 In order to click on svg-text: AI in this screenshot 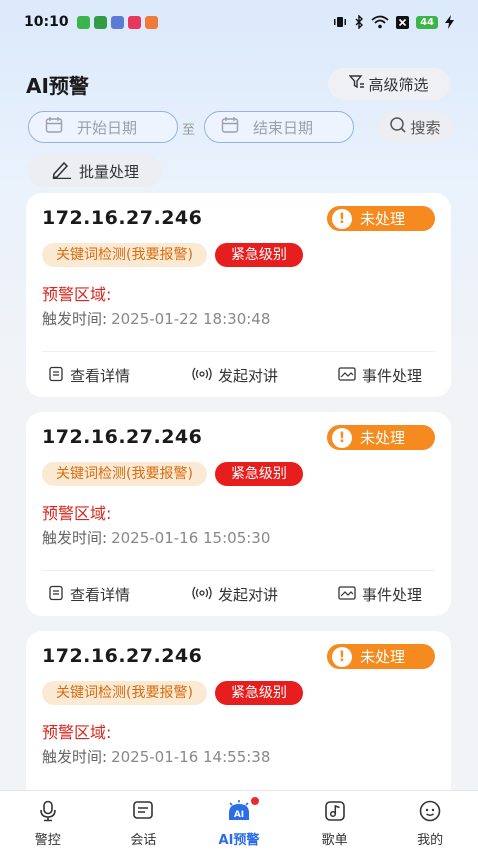, I will do `click(239, 815)`.